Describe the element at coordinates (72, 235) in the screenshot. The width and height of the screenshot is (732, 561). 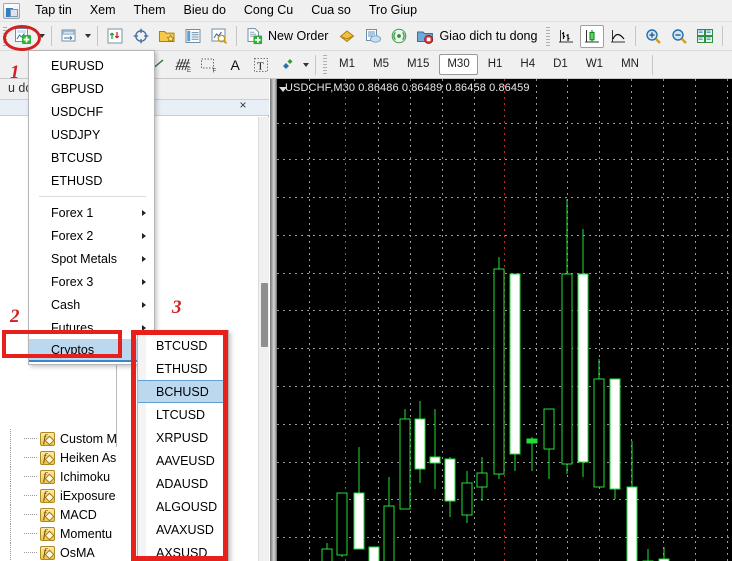
I see `menu-item-label: Forex 2` at that location.